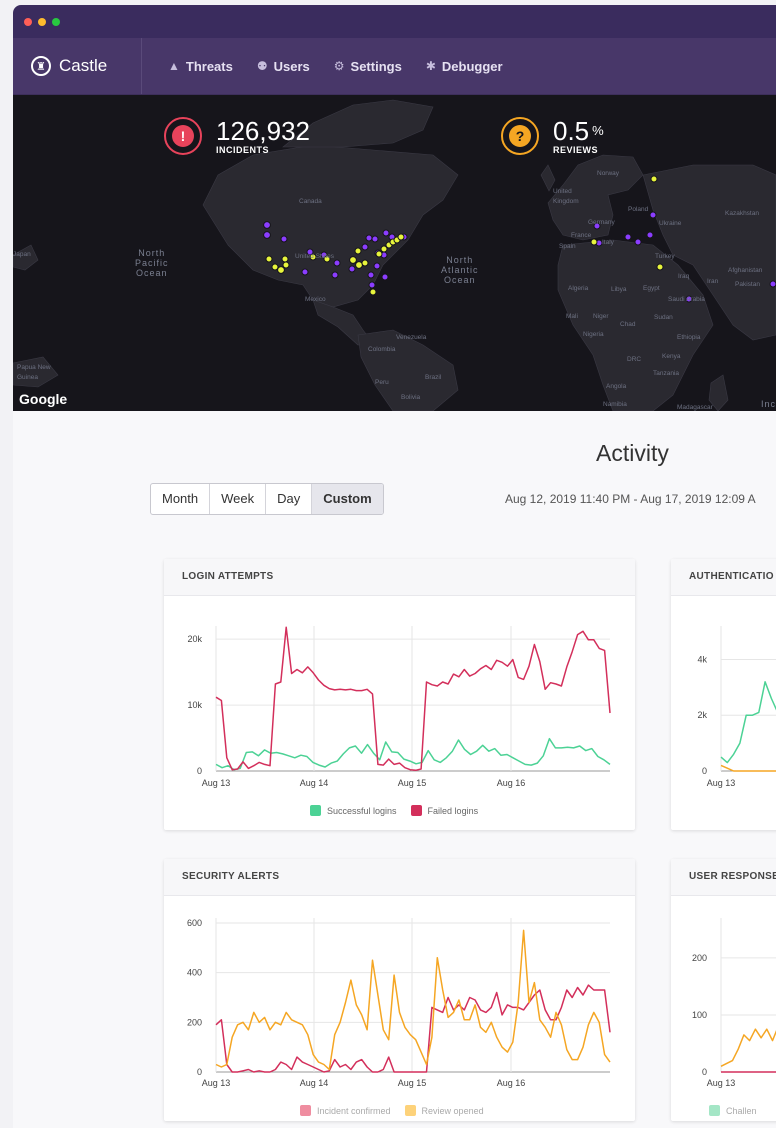  I want to click on map-label-pakistan: Pakistan, so click(747, 284).